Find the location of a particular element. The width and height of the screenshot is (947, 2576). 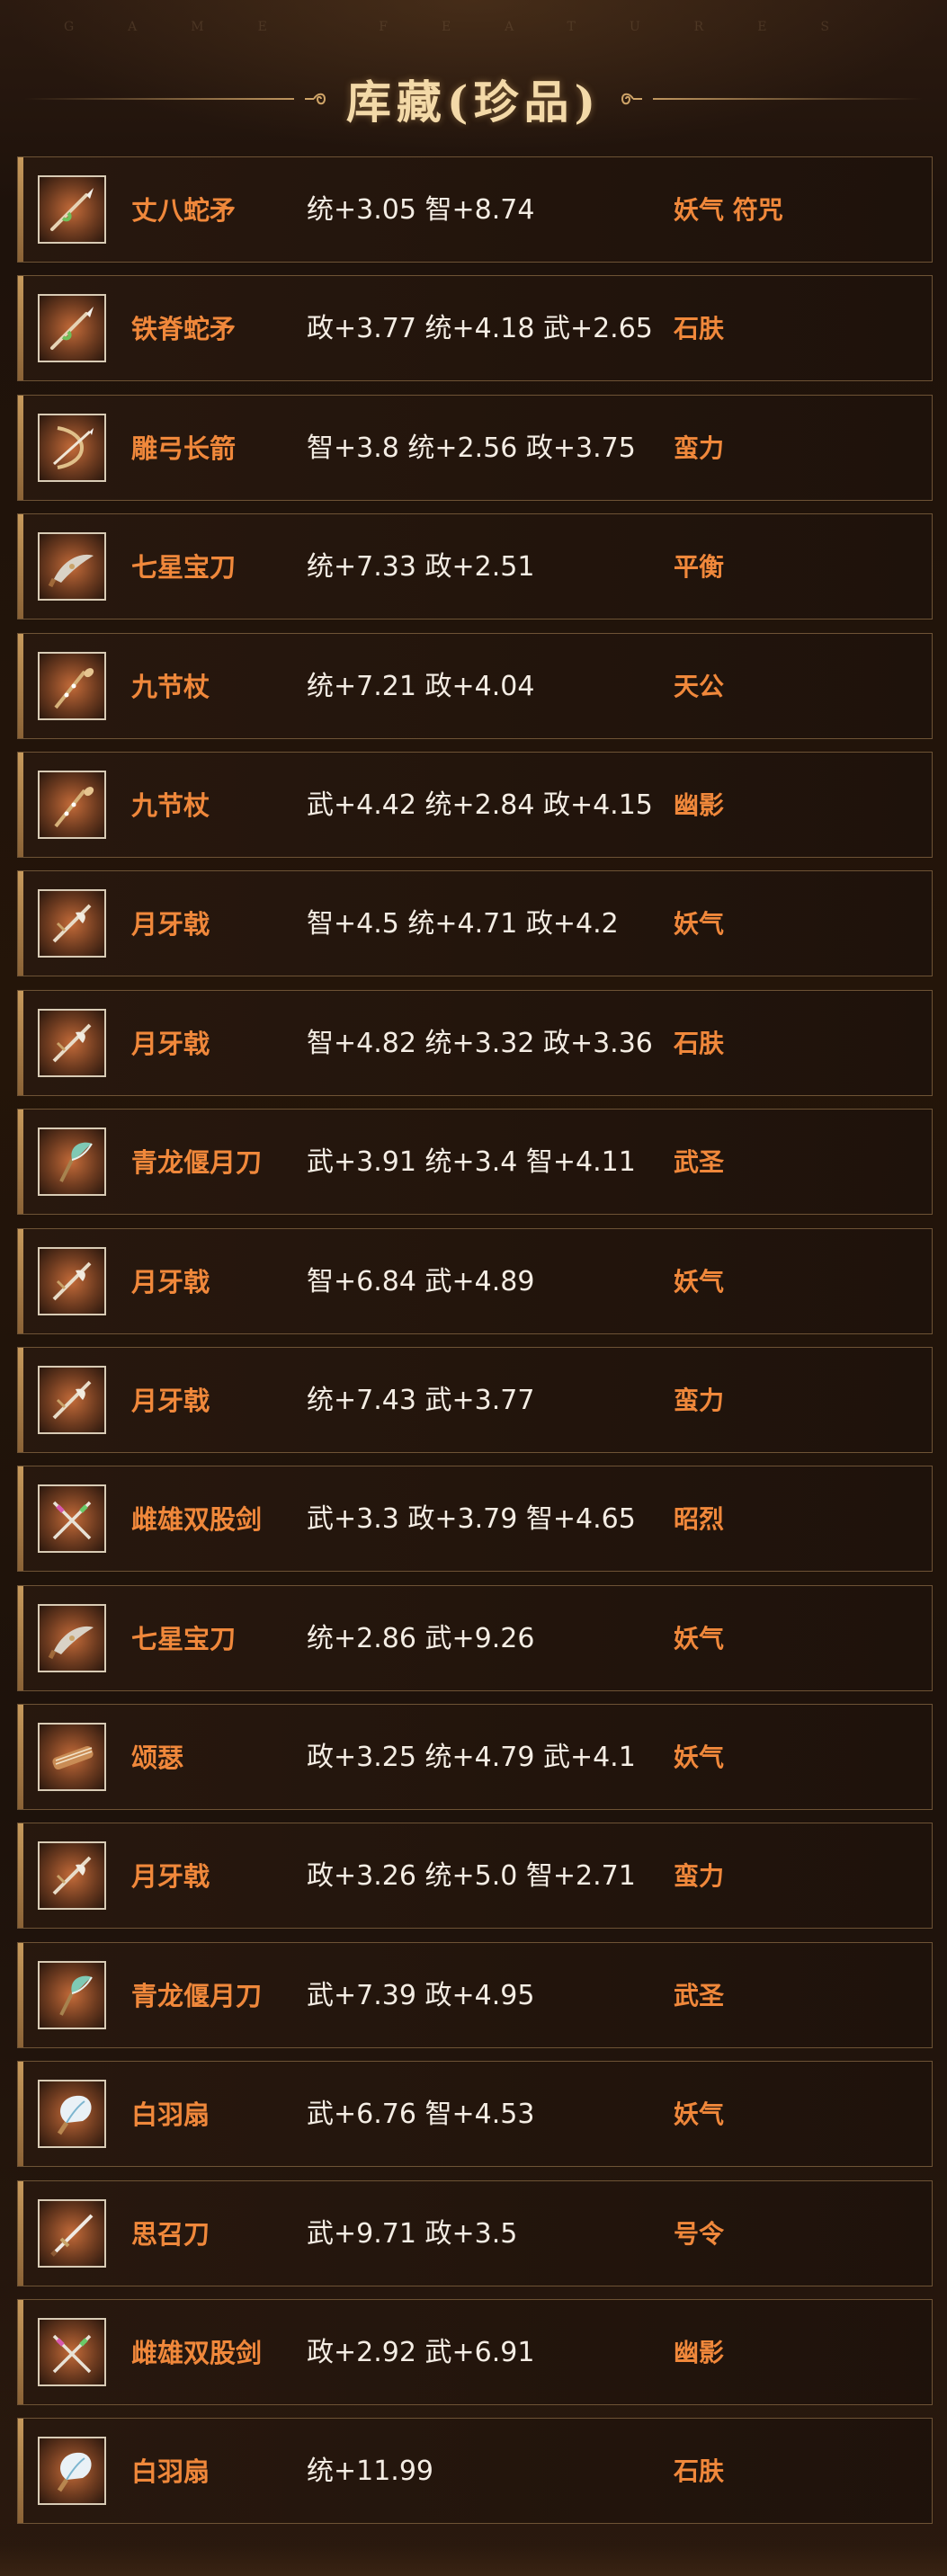

treasure-row: 白羽扇 统+11.99 石肤 is located at coordinates (475, 2471).